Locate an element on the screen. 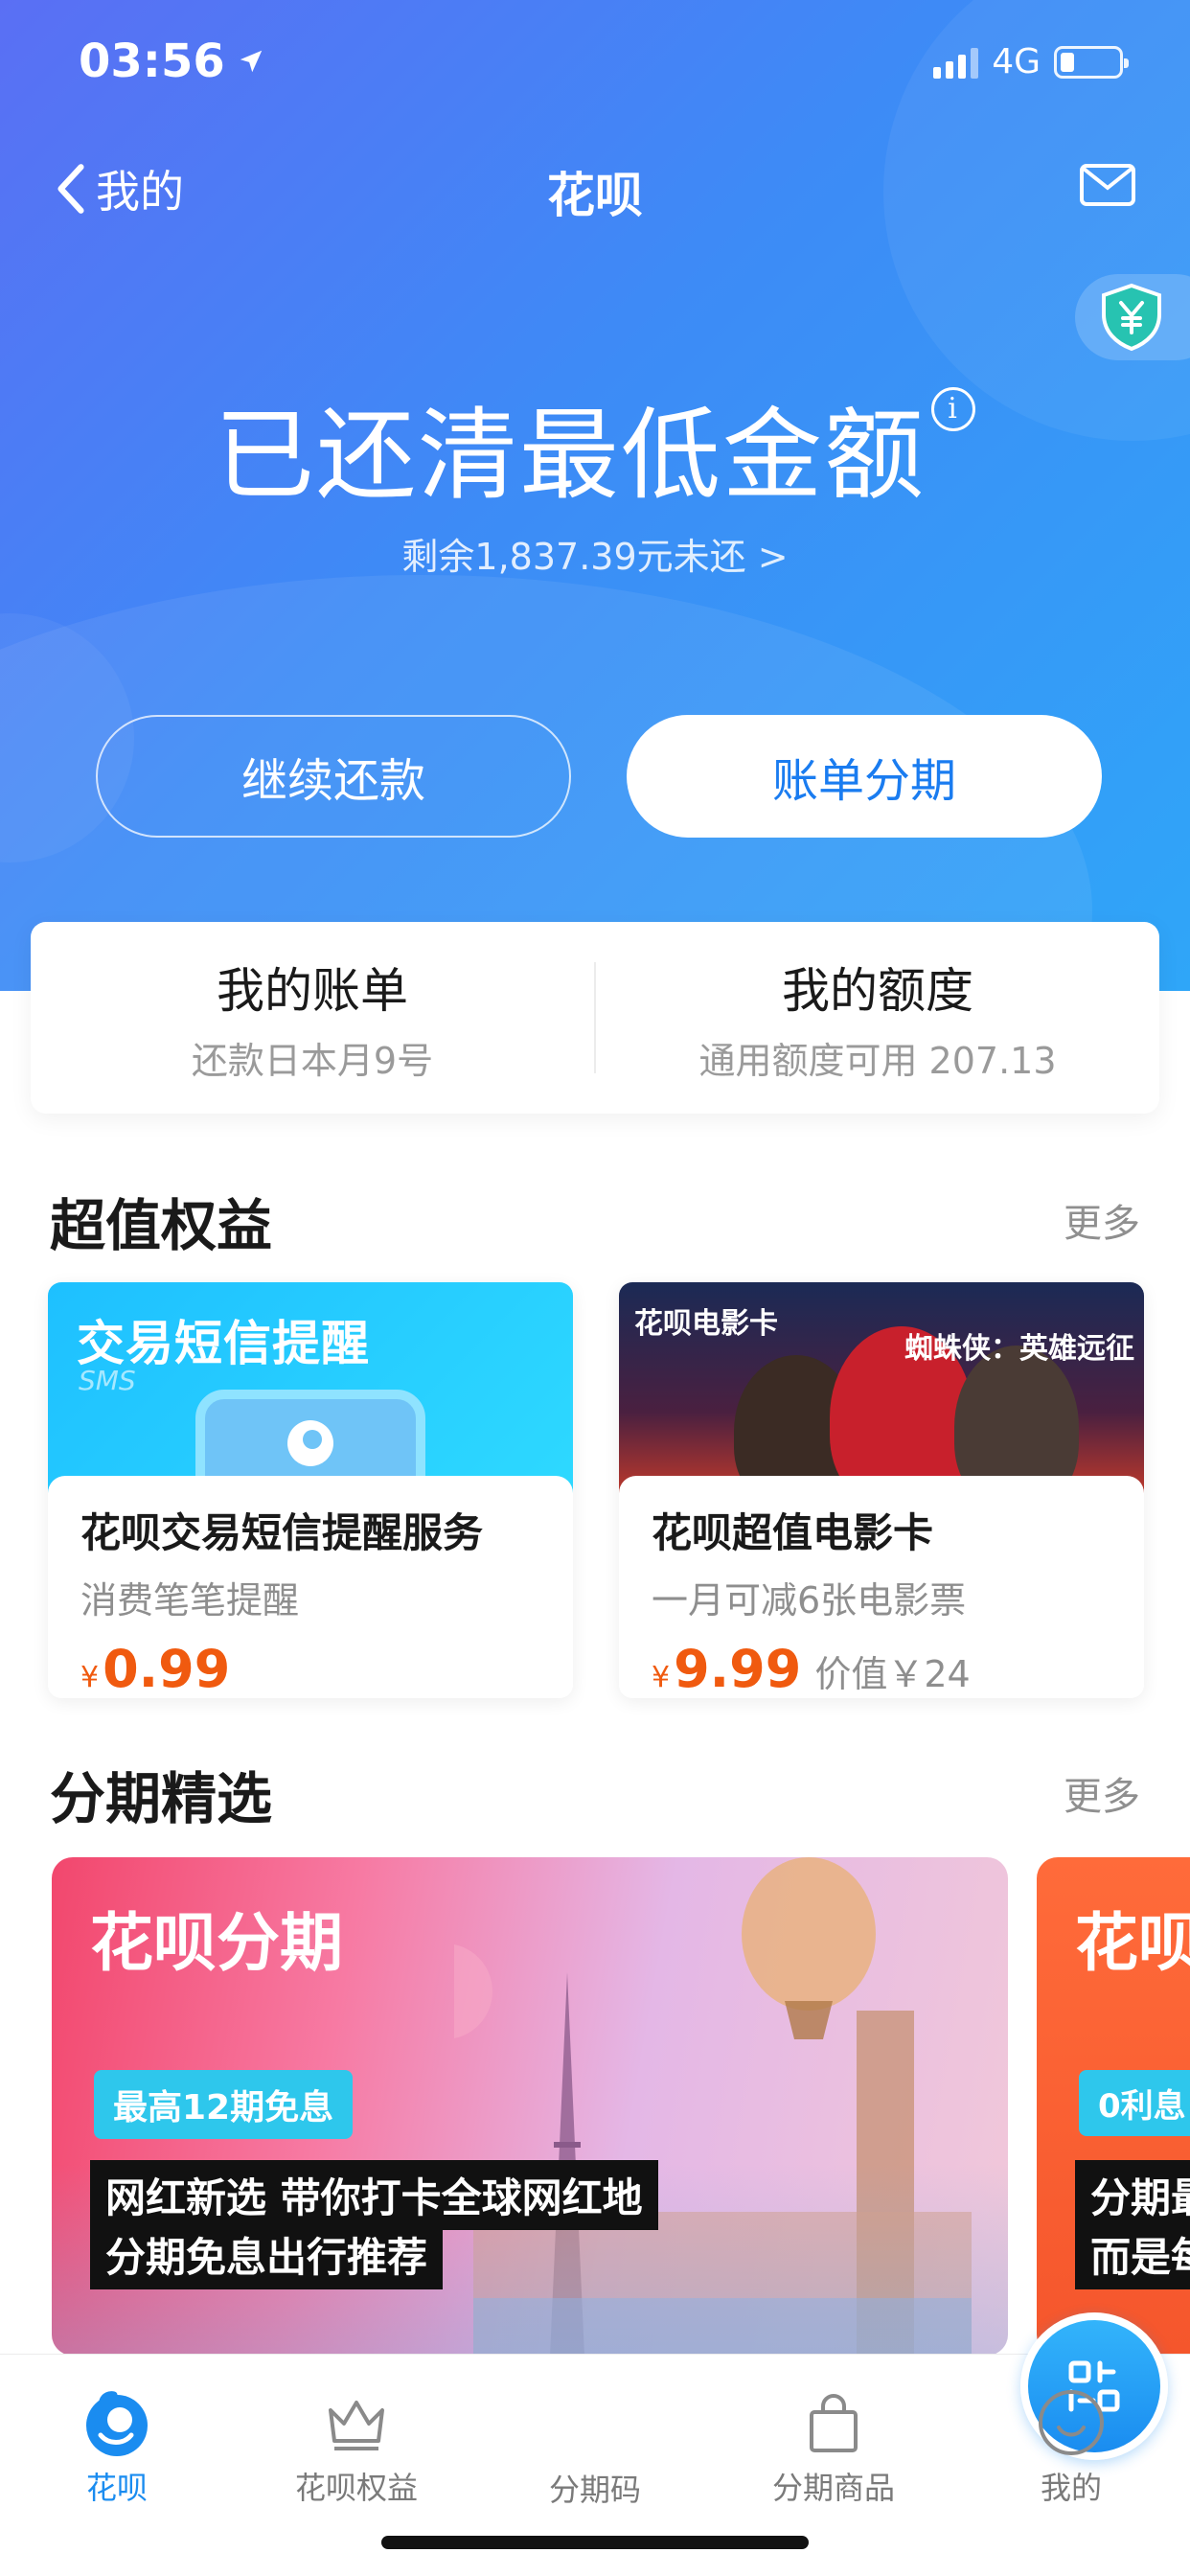 Image resolution: width=1190 pixels, height=2576 pixels. continue-repay-button: 继续还款 is located at coordinates (334, 776).